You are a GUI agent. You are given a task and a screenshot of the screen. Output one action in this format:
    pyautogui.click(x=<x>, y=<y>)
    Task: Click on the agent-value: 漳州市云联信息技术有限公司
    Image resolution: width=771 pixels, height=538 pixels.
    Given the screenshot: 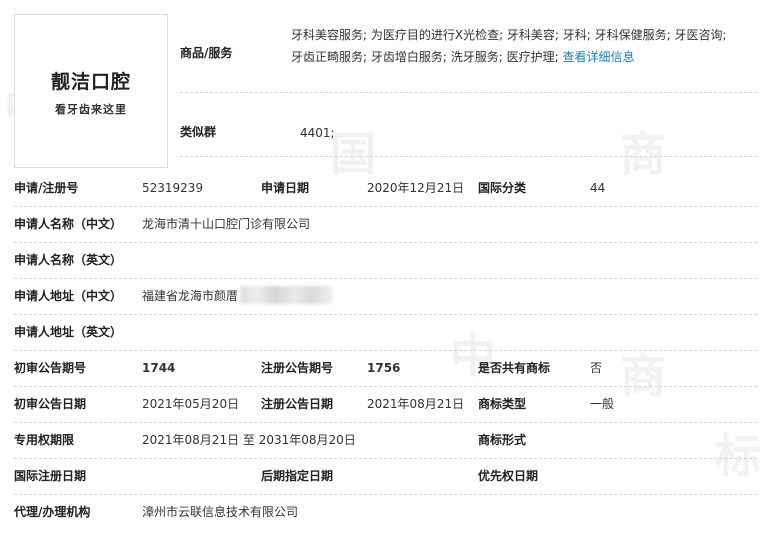 What is the action you would take?
    pyautogui.click(x=220, y=512)
    